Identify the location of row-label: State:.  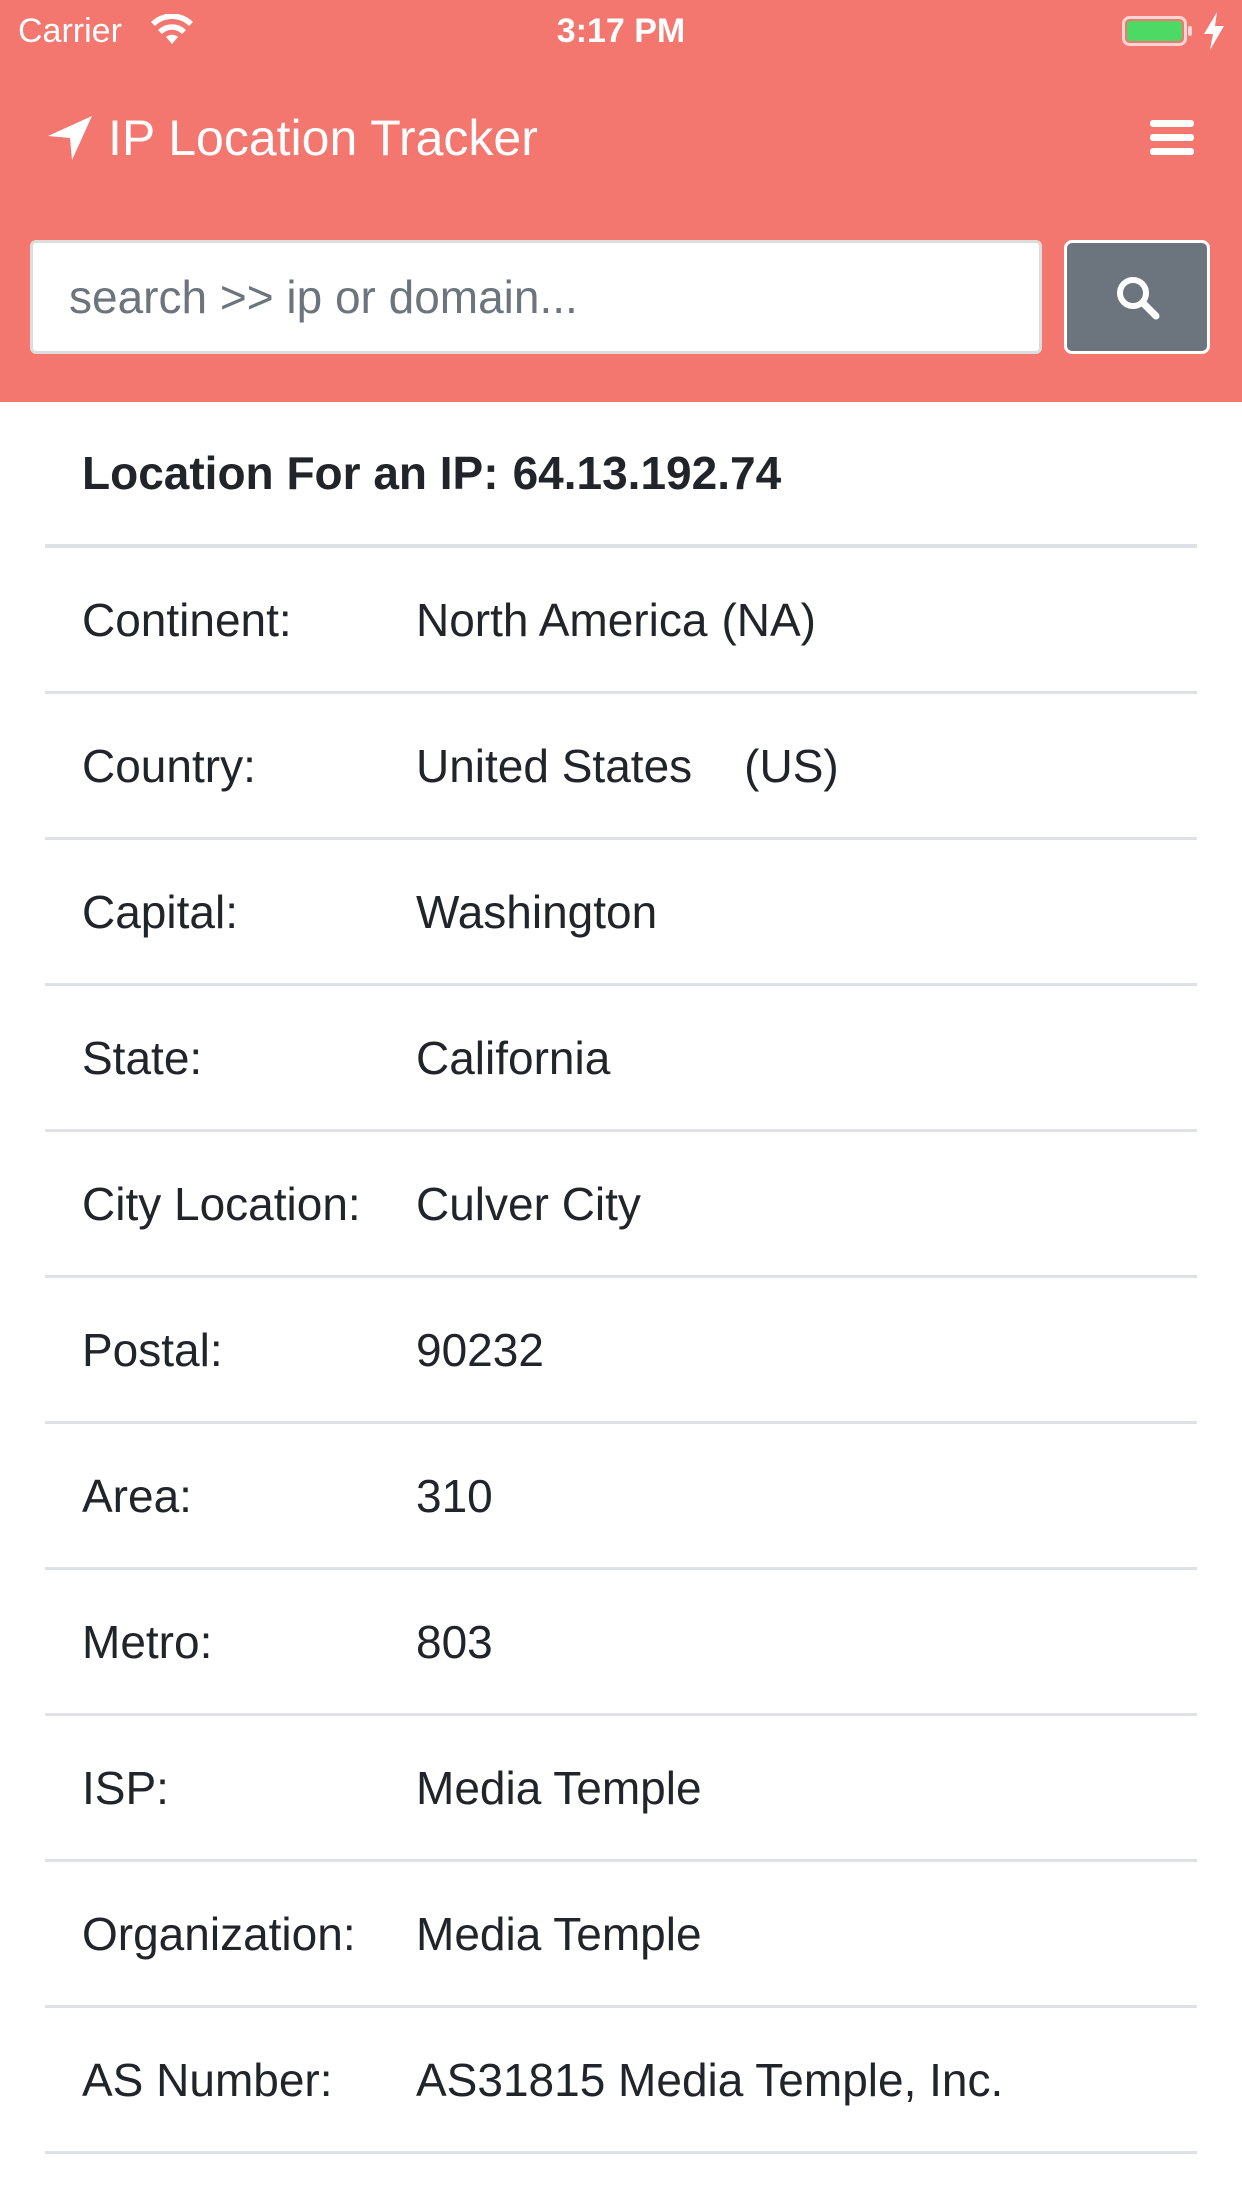
(142, 1057).